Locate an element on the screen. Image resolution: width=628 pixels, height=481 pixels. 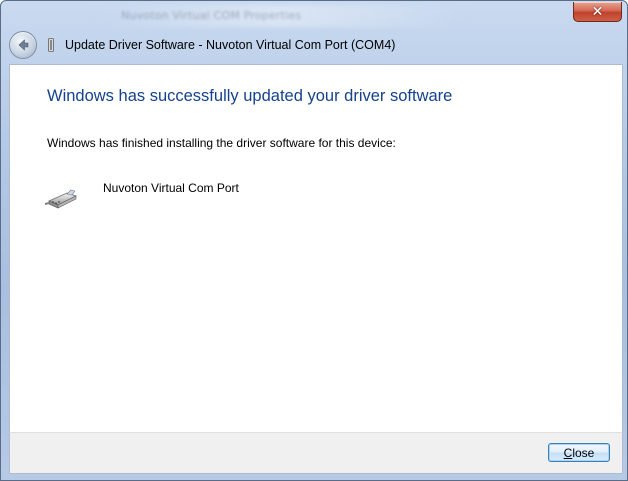
device-row: Nuvoton Virtual Com Port is located at coordinates (245, 197).